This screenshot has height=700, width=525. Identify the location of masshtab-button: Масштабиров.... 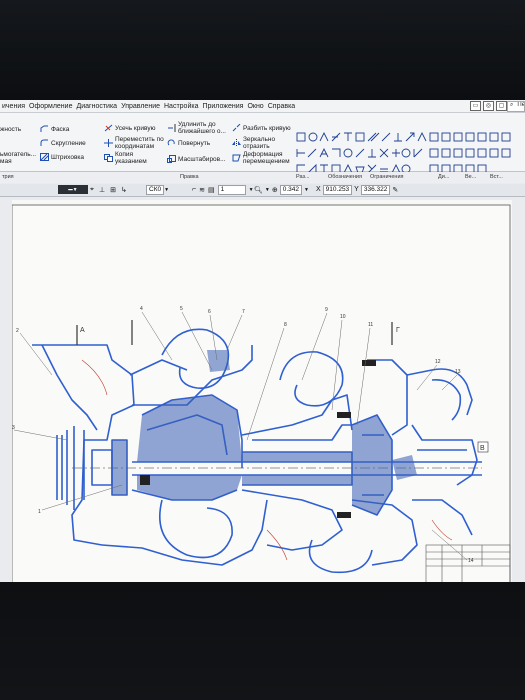
(196, 159).